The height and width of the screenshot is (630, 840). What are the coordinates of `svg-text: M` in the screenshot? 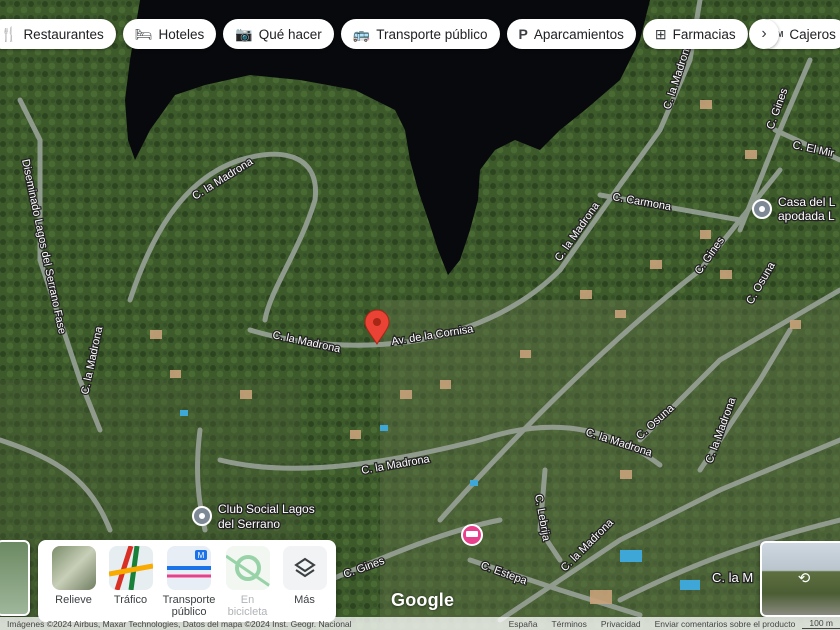 It's located at (201, 555).